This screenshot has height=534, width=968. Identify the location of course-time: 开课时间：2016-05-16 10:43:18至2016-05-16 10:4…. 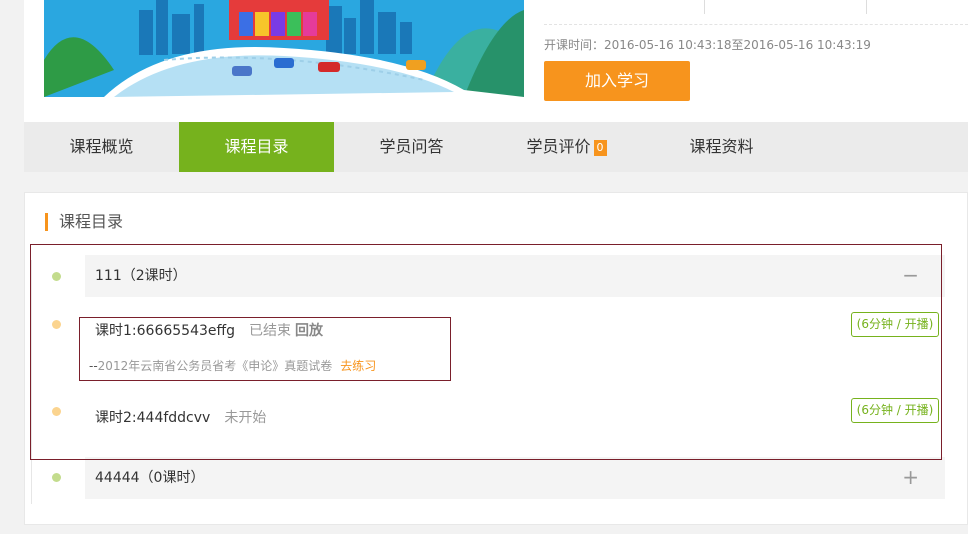
(707, 44).